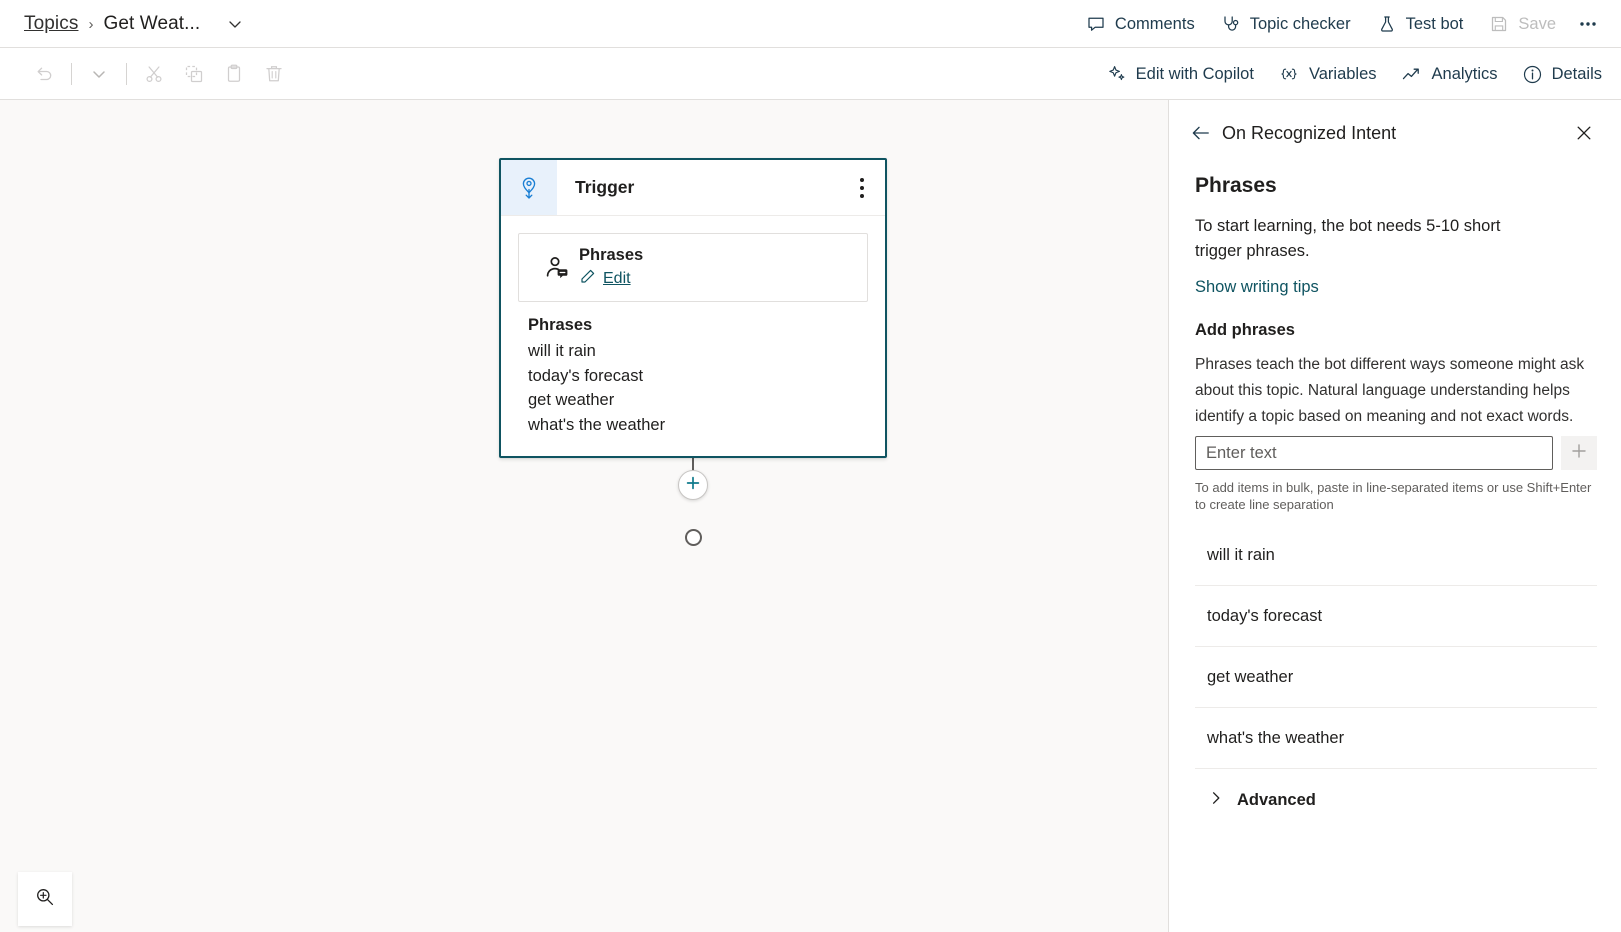 This screenshot has width=1621, height=932. Describe the element at coordinates (1499, 24) in the screenshot. I see `save-icon` at that location.